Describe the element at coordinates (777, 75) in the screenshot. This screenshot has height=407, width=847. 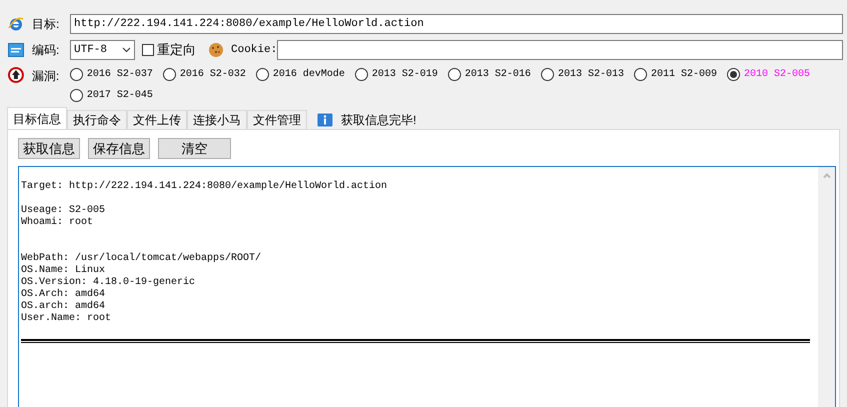
I see `radio-label: 2010 S2-005` at that location.